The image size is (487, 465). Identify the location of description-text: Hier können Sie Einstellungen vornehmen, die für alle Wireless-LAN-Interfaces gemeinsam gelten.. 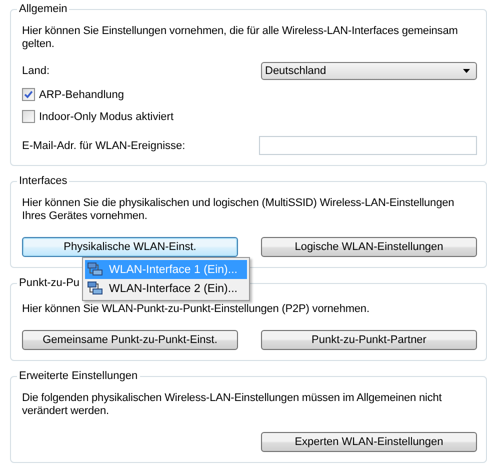
(240, 38).